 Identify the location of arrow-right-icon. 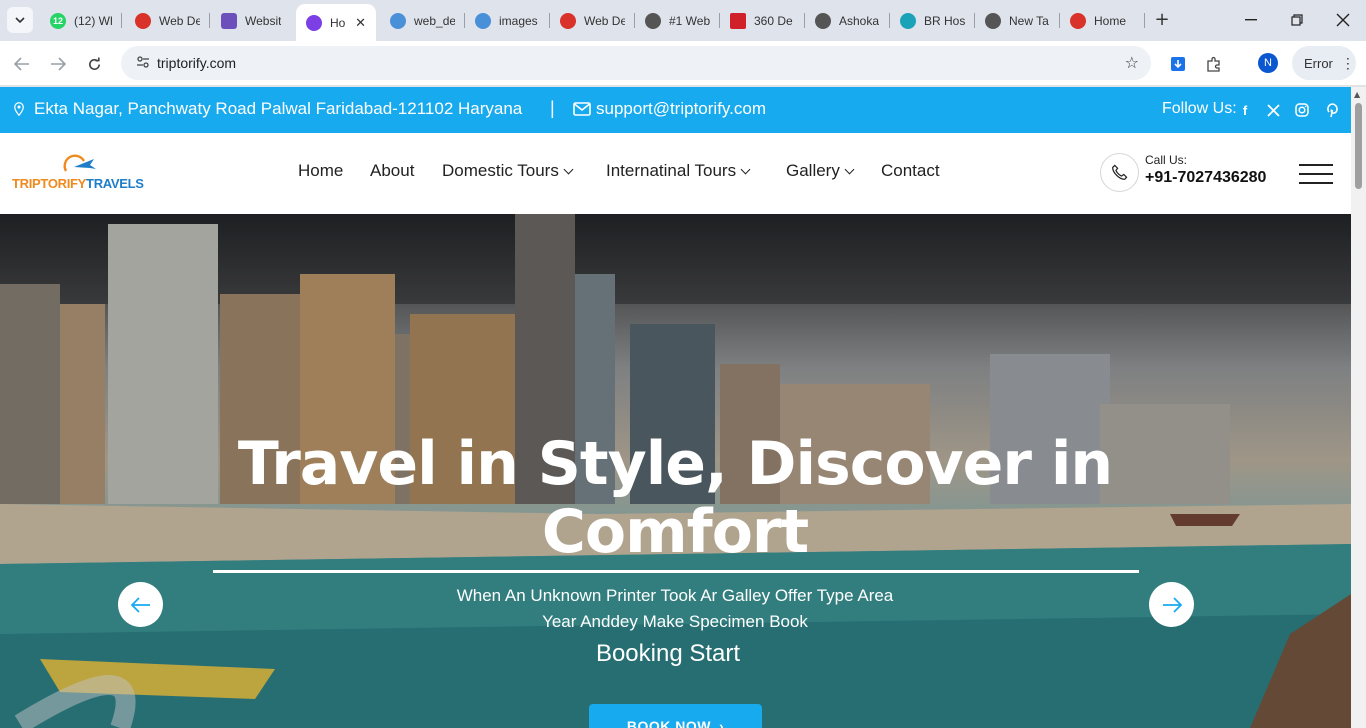
(1172, 604).